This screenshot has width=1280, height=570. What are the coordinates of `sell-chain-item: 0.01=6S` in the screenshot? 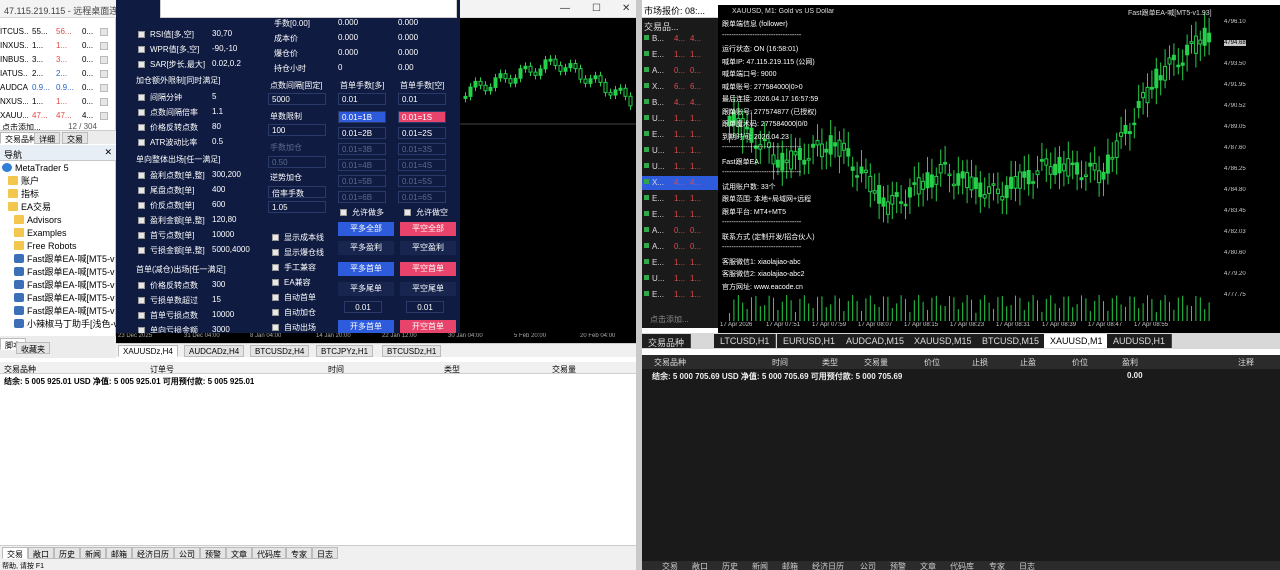 It's located at (422, 197).